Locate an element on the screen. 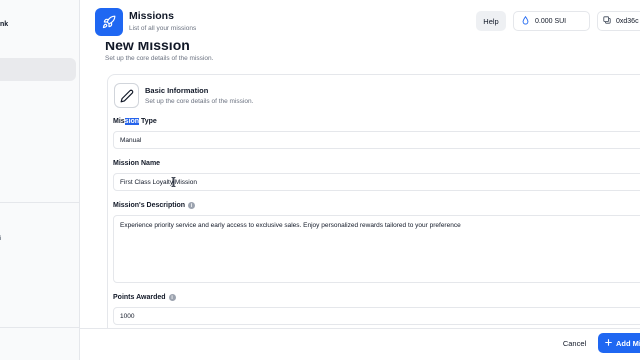 This screenshot has width=640, height=360. label-part: Type is located at coordinates (148, 121).